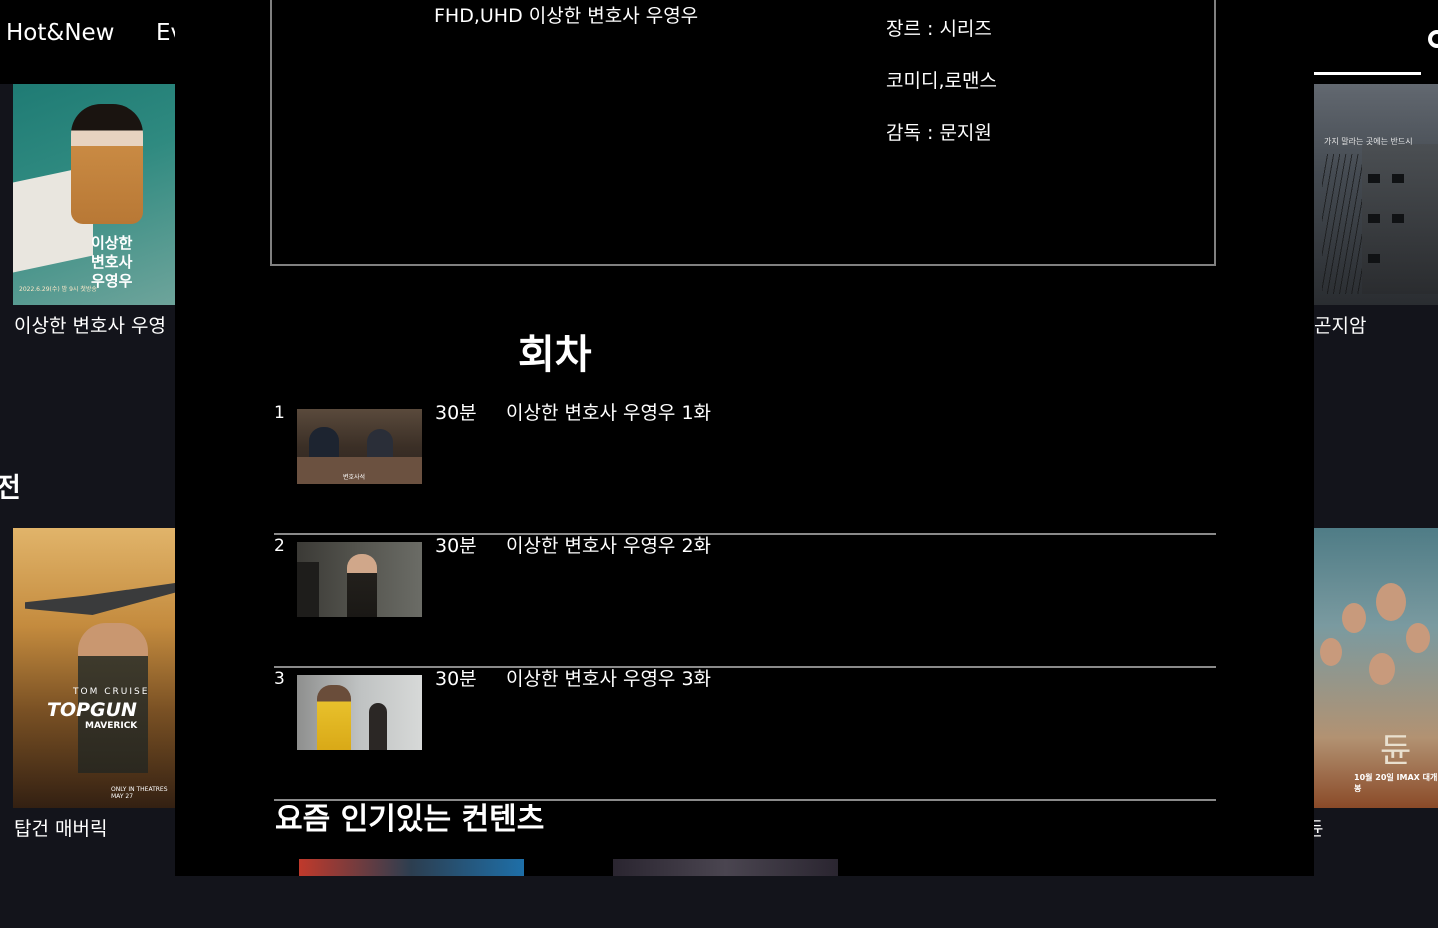  Describe the element at coordinates (1367, 73) in the screenshot. I see `nav-active-underline` at that location.